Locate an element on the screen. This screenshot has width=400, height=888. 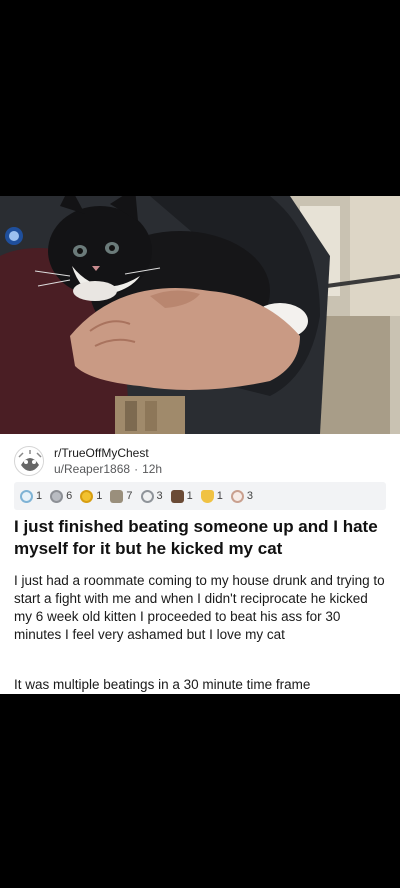
award-silver: 6 is located at coordinates (61, 496).